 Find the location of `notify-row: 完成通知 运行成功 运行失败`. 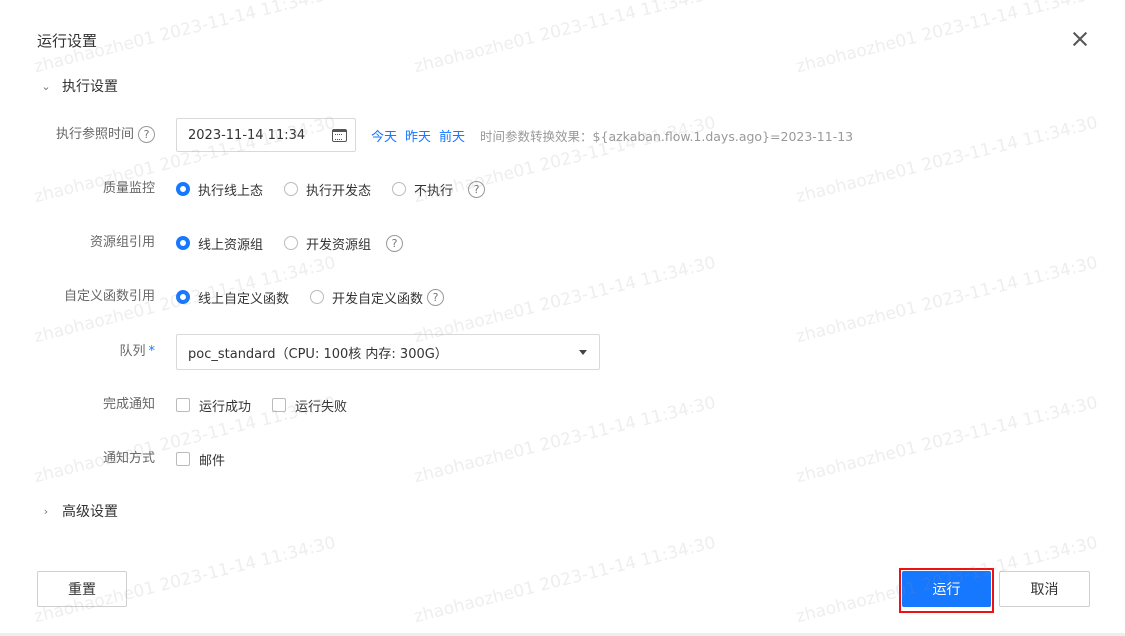

notify-row: 完成通知 运行成功 运行失败 is located at coordinates (562, 405).